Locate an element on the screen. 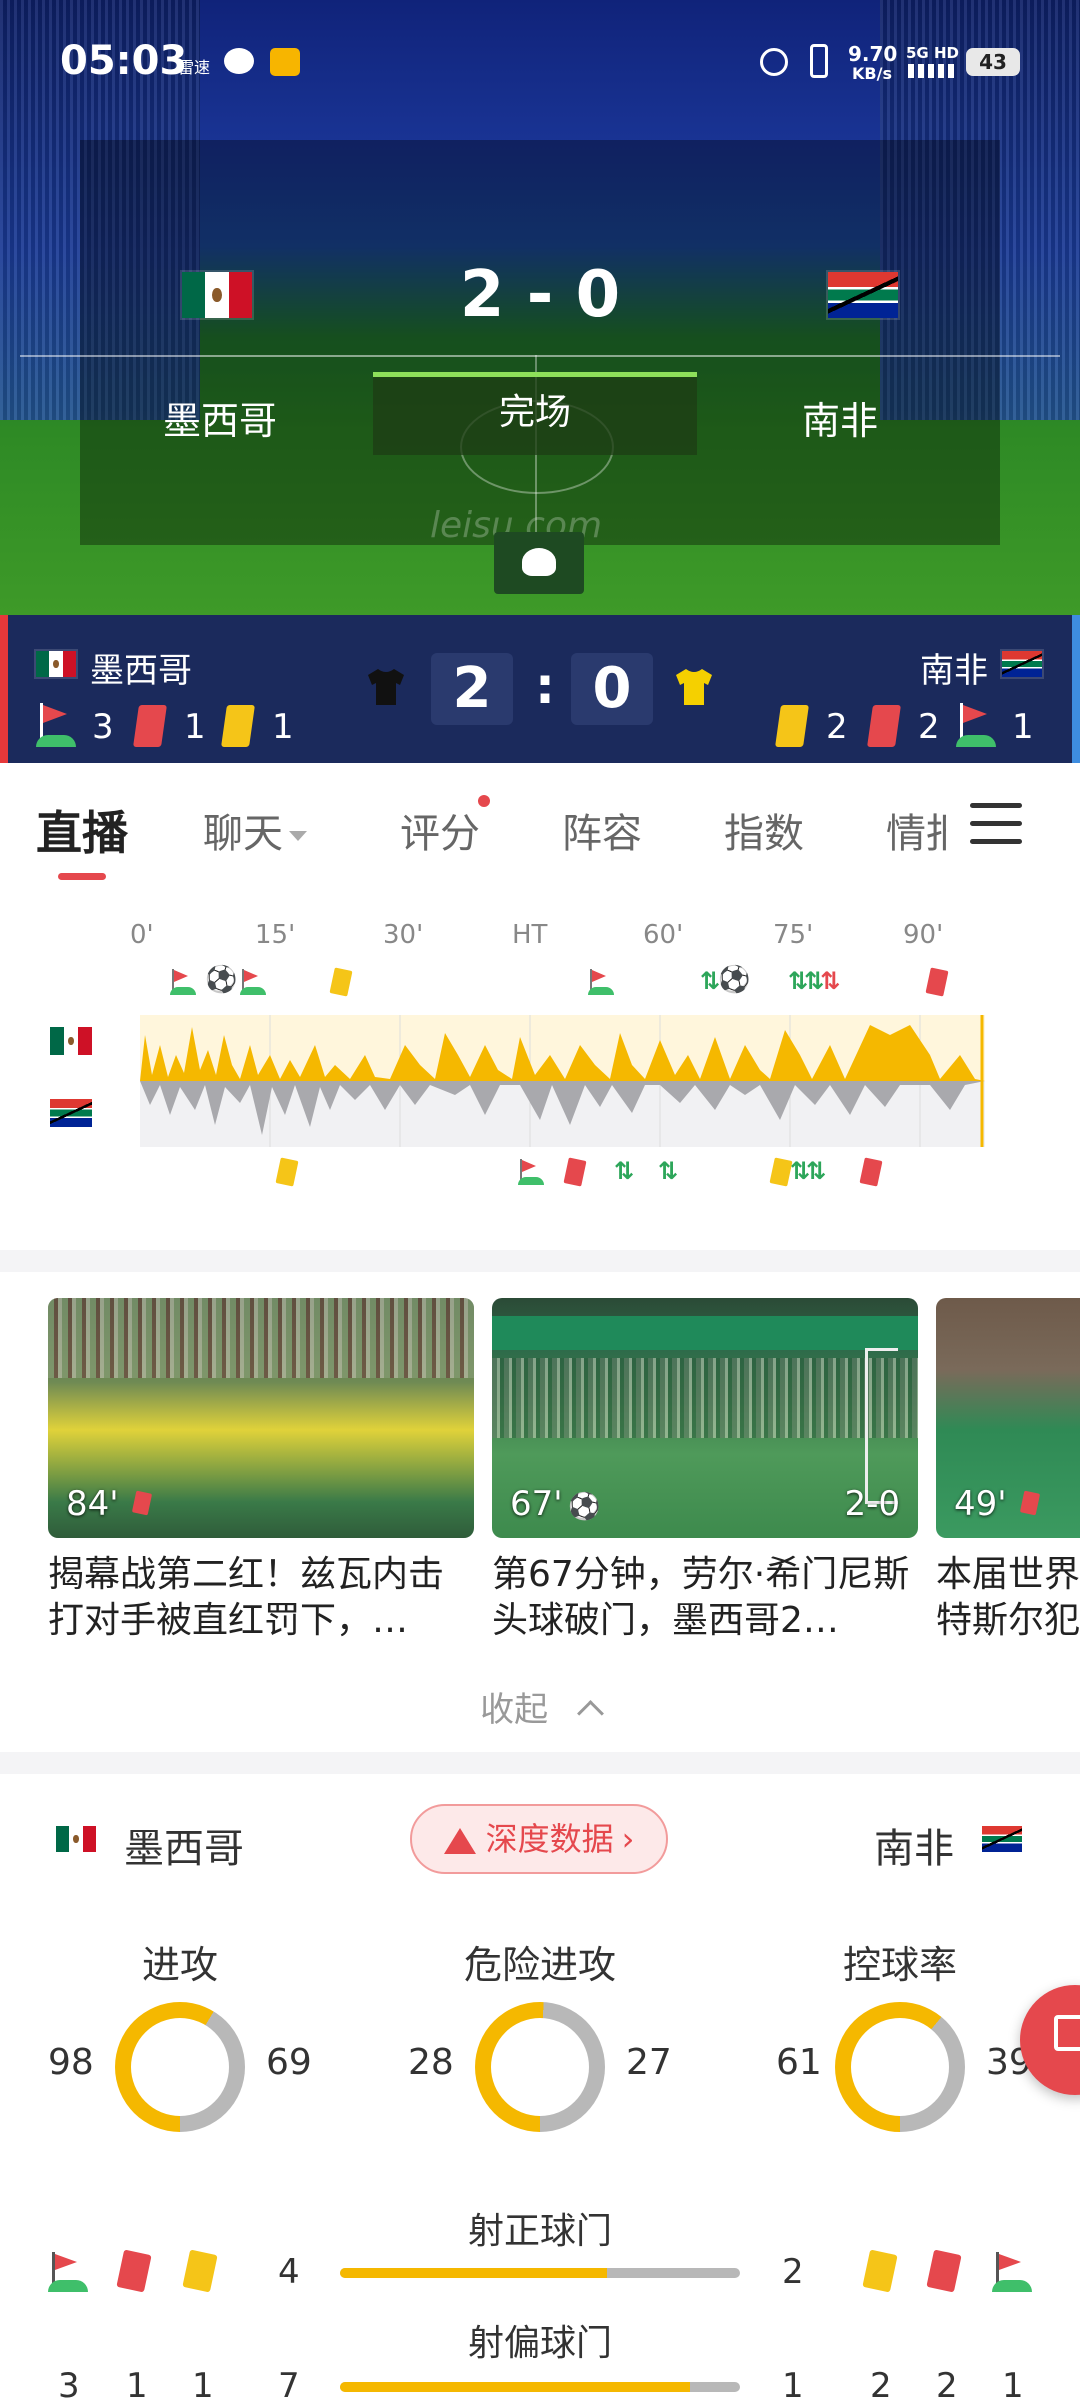 This screenshot has width=1080, height=2408. timeline-tick: 75' is located at coordinates (793, 935).